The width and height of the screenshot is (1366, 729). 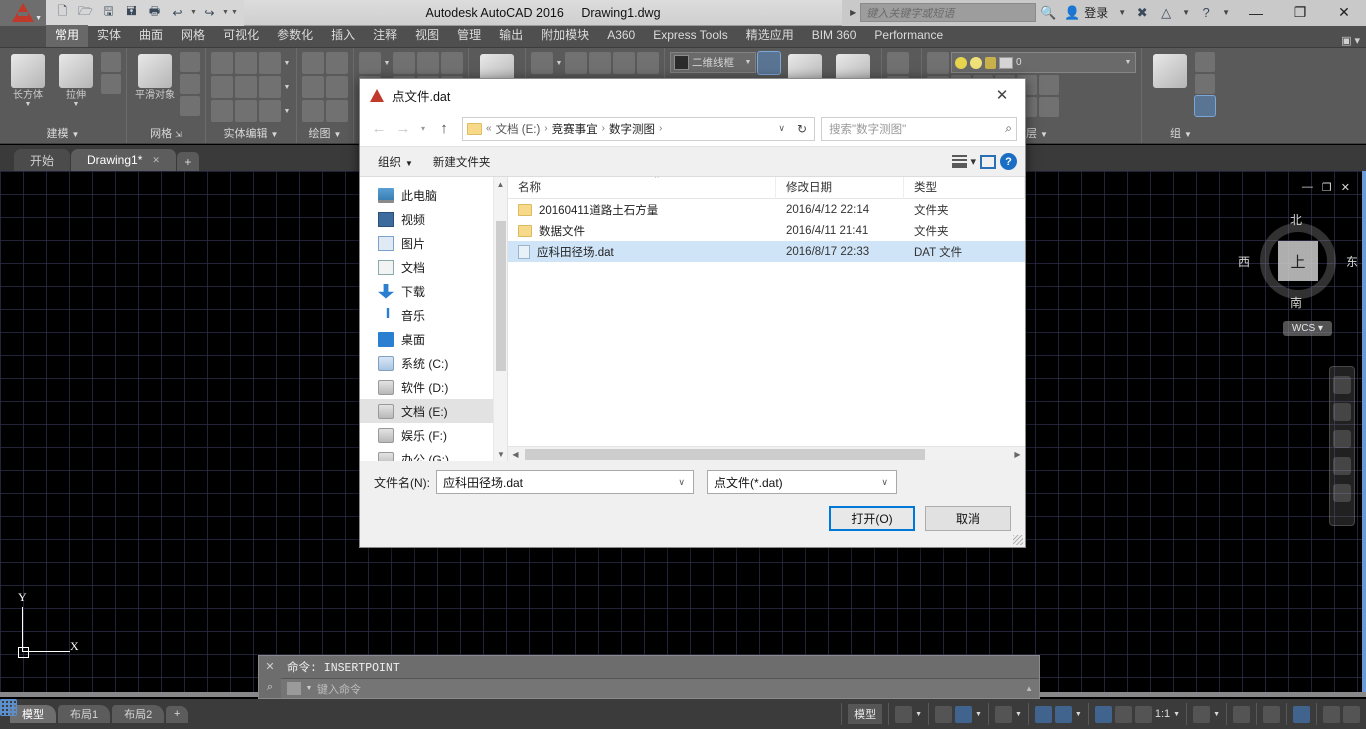 What do you see at coordinates (246, 111) in the screenshot?
I see `separate-icon` at bounding box center [246, 111].